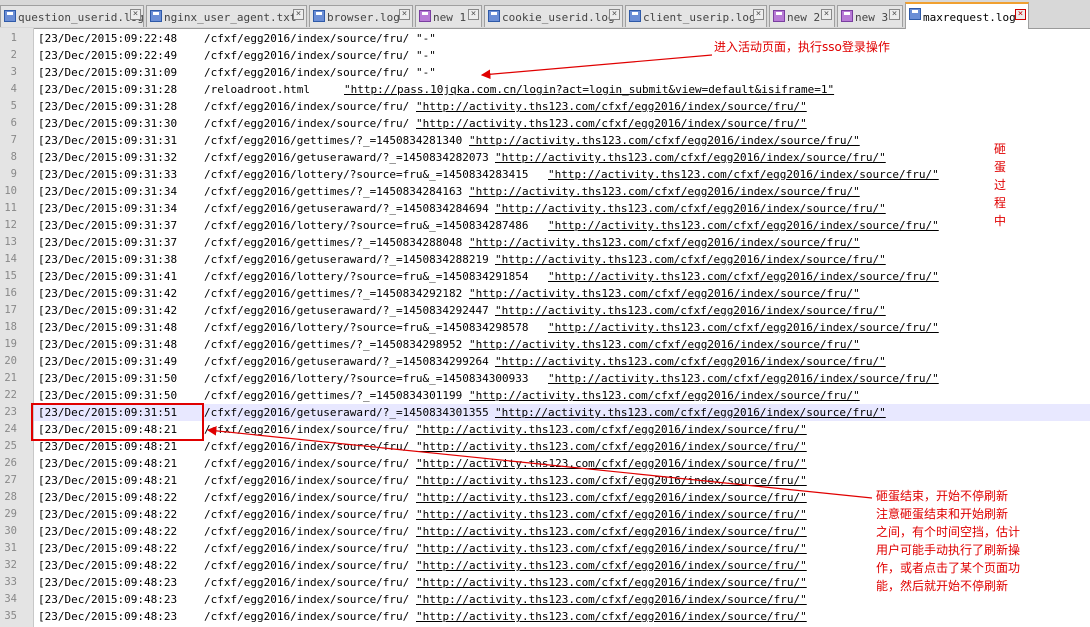 Image resolution: width=1090 pixels, height=627 pixels. What do you see at coordinates (539, 462) in the screenshot?
I see `arrow-refresh` at bounding box center [539, 462].